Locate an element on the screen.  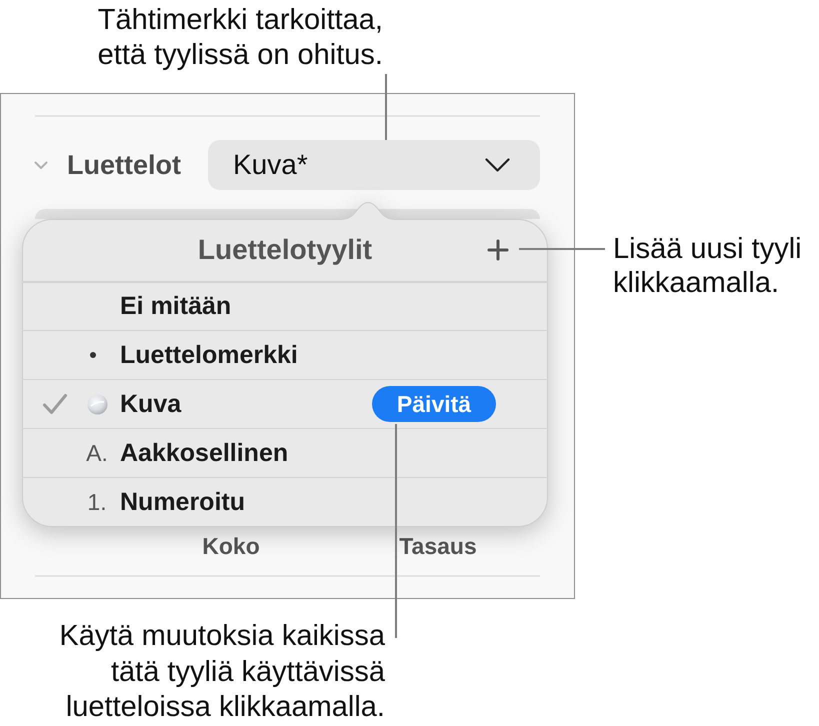
checkmark-icon is located at coordinates (55, 404).